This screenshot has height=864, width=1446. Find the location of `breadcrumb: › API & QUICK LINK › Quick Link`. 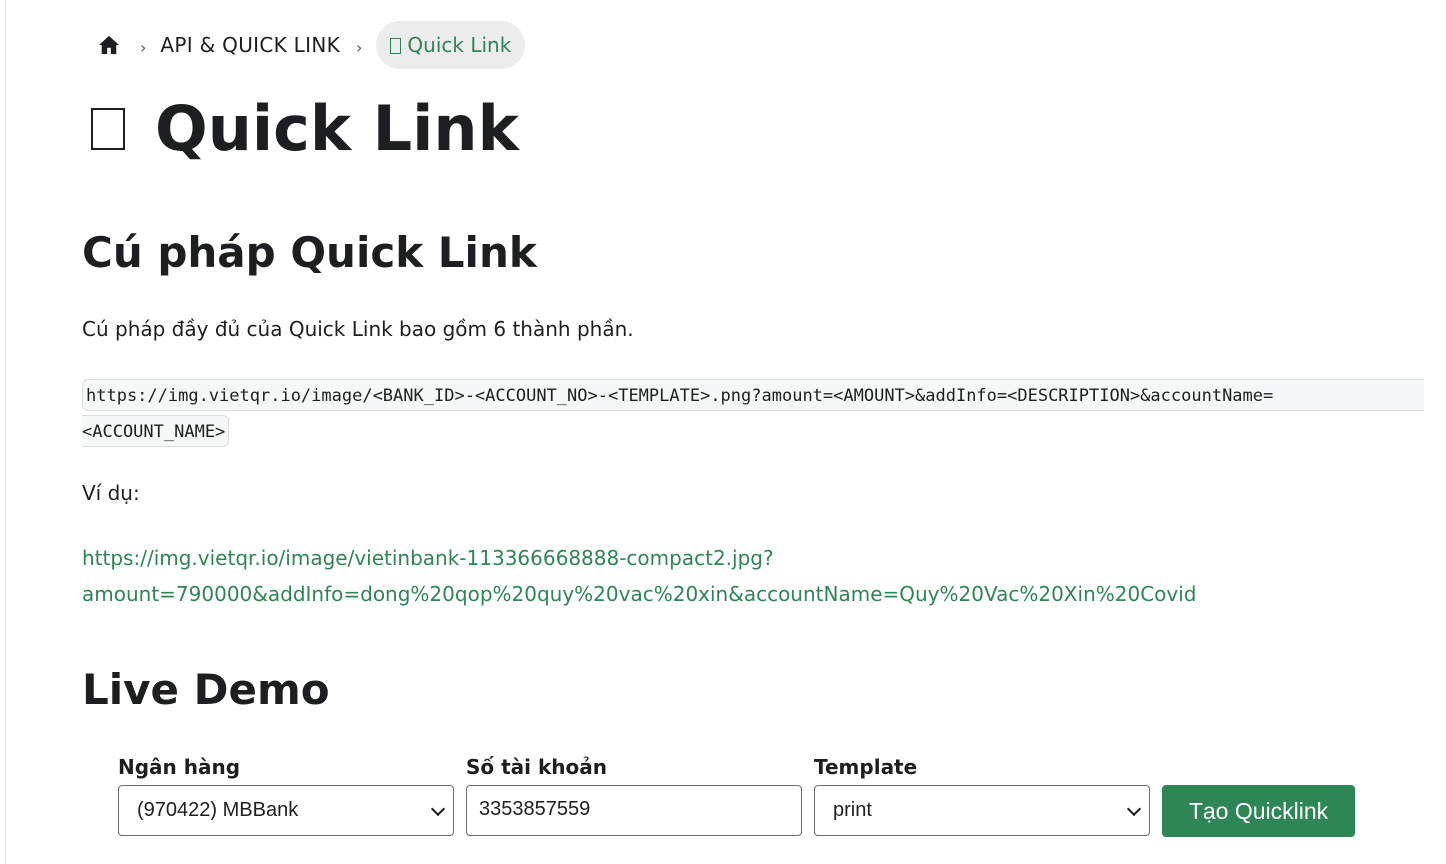

breadcrumb: › API & QUICK LINK › Quick Link is located at coordinates (310, 45).